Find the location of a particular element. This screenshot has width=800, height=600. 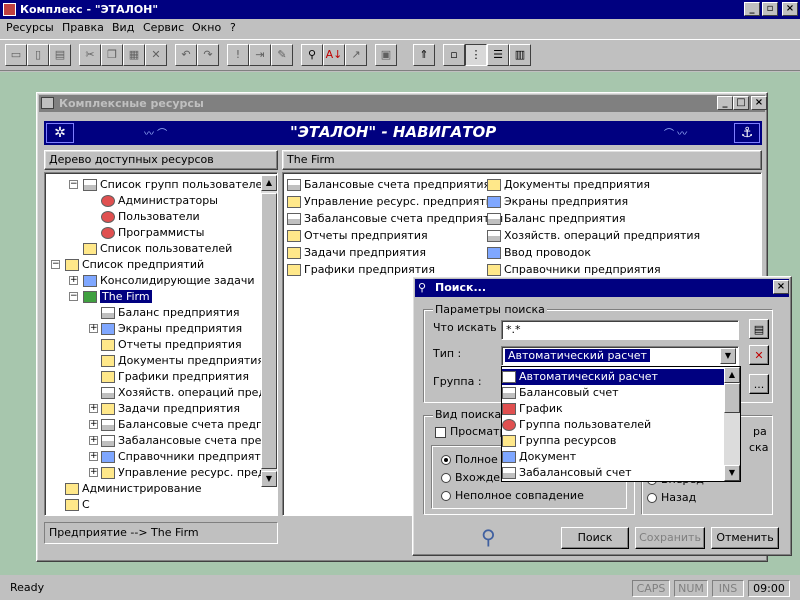

dialog-close-button: × is located at coordinates (781, 287).